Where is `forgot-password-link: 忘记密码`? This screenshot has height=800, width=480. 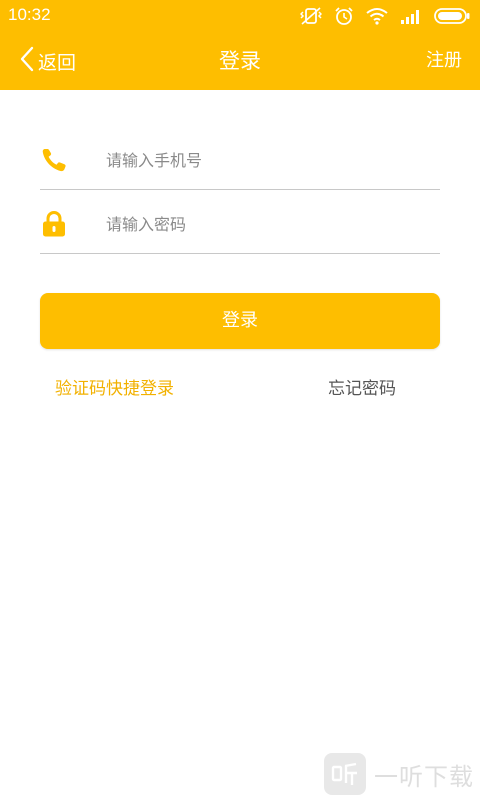 forgot-password-link: 忘记密码 is located at coordinates (362, 386).